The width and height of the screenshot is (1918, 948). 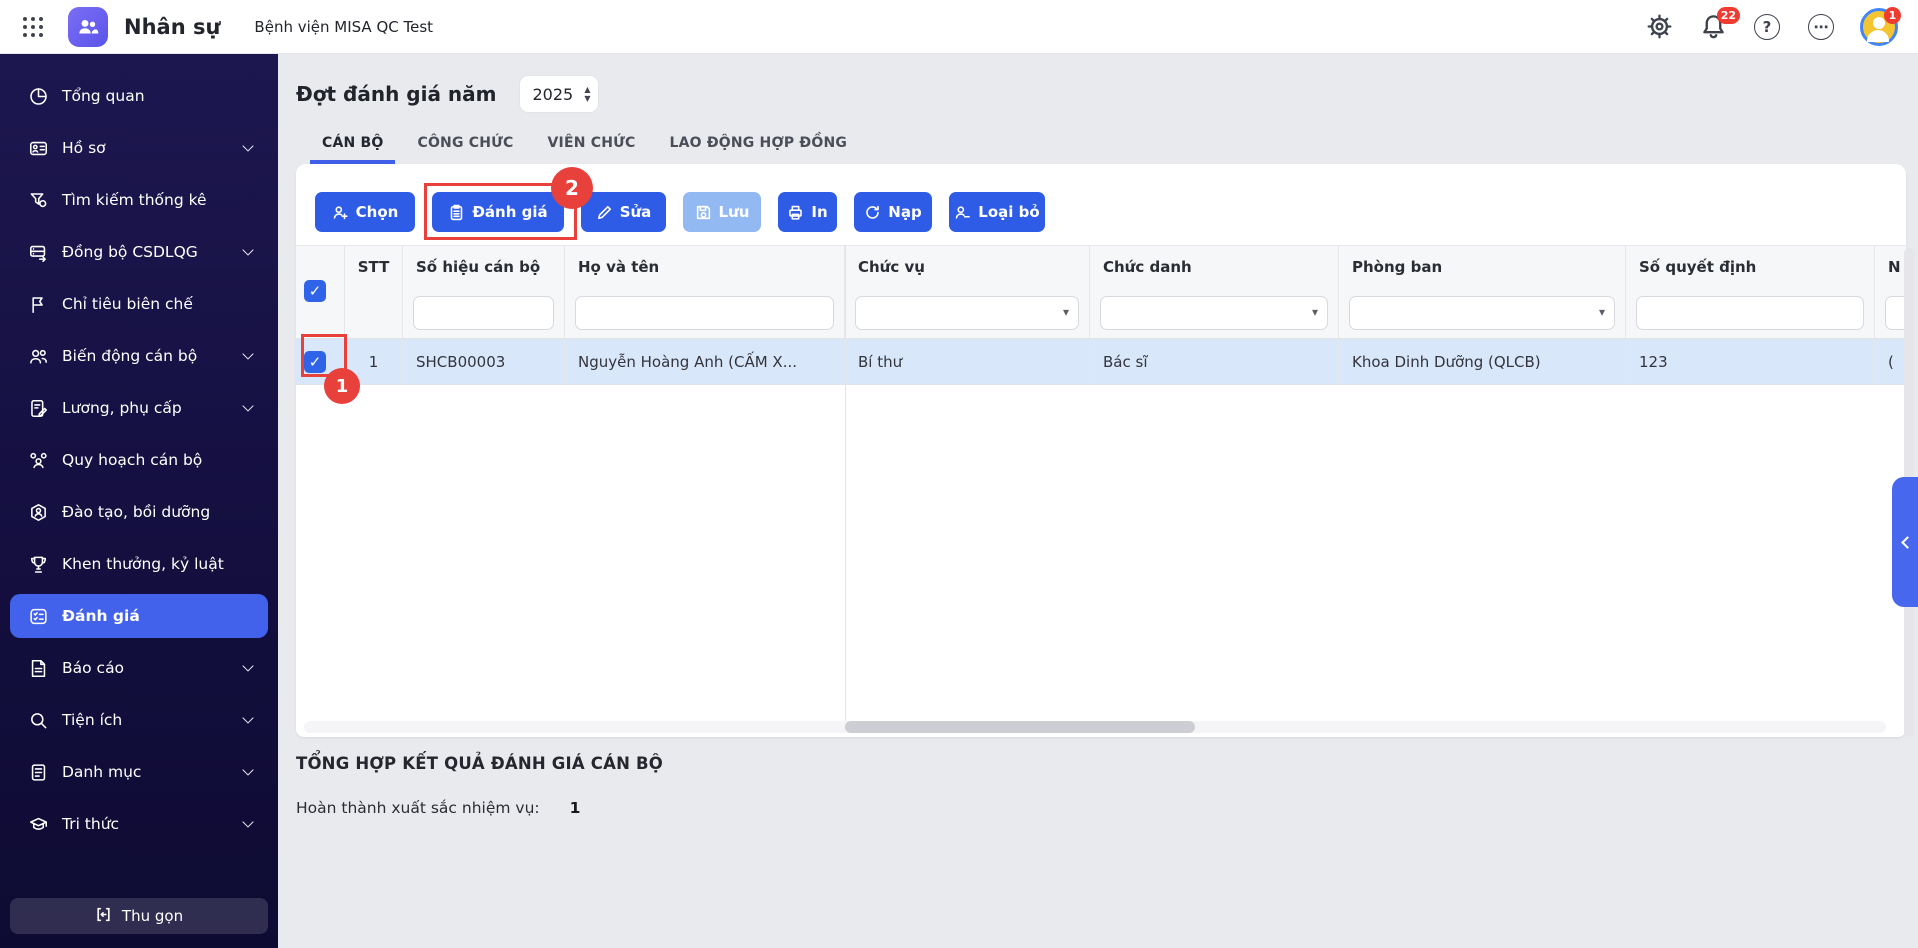 I want to click on tab-cong-chuc: CÔNG CHỨC, so click(x=465, y=144).